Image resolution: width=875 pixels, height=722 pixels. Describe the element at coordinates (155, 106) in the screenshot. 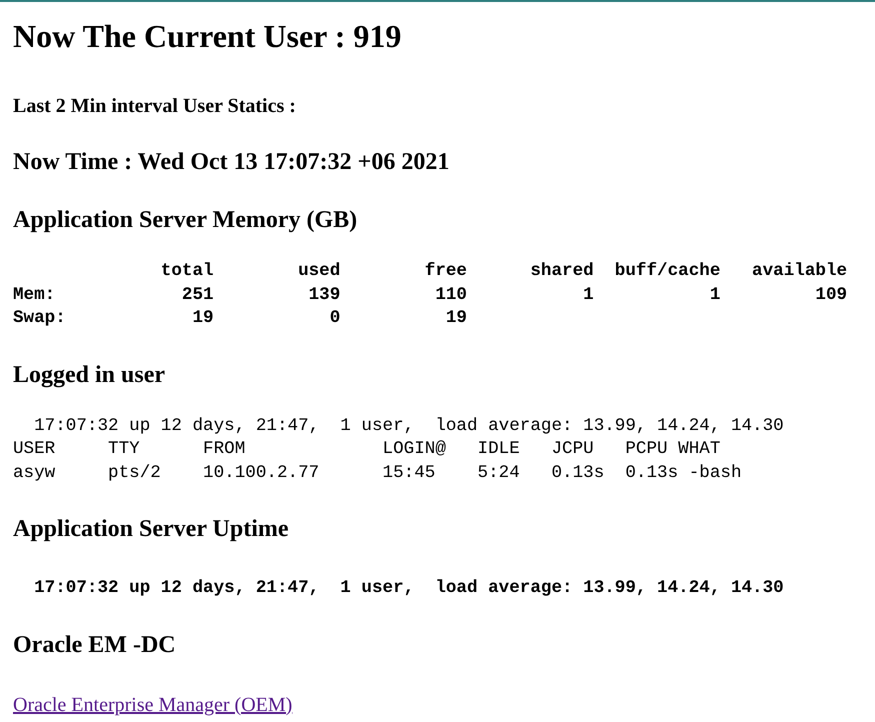

I see `section-subtitle: Last 2 Min interval User Statics :` at that location.